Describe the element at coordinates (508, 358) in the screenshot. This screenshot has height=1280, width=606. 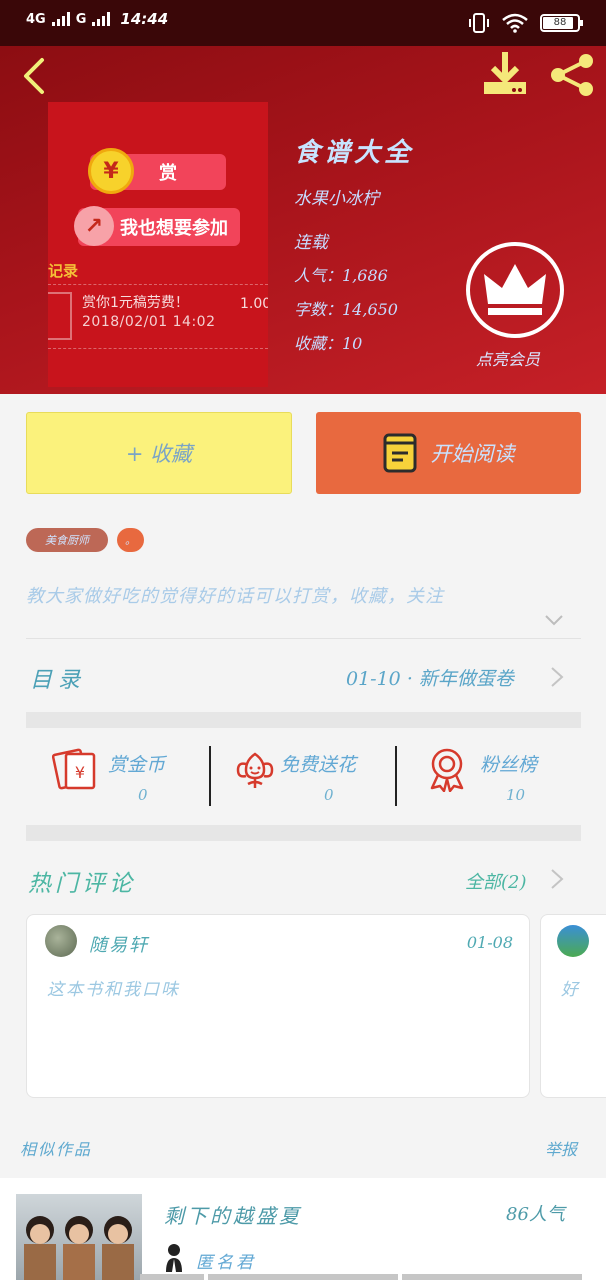
I see `vip-label: 点亮会员` at that location.